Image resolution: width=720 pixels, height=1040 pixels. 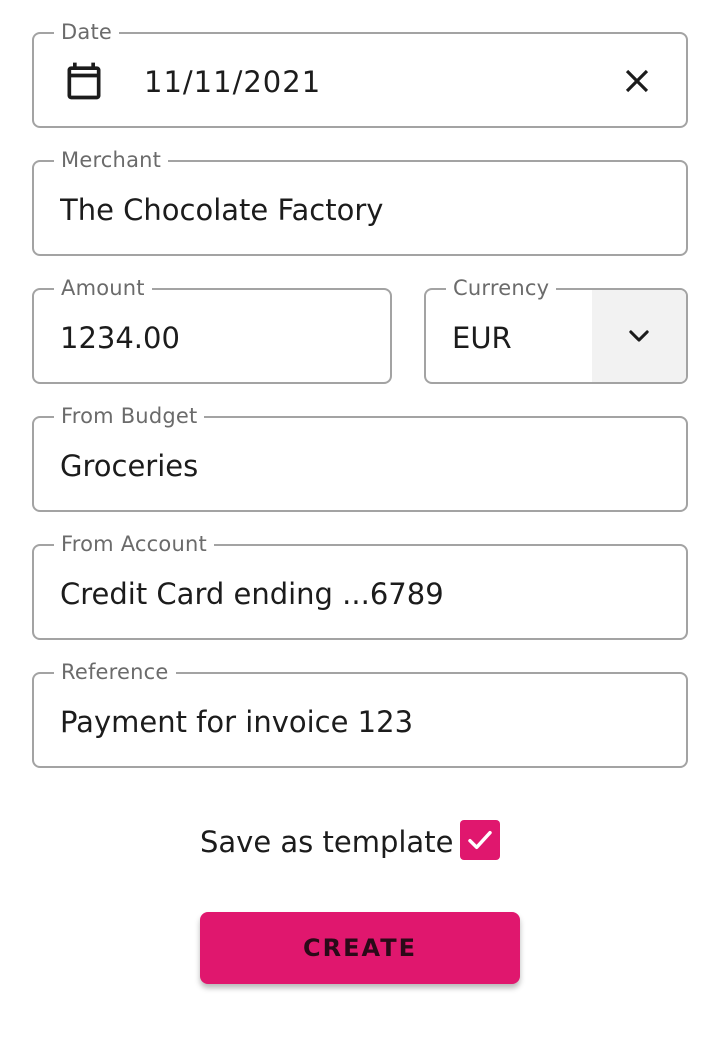 I want to click on save-template-label: Save as template, so click(x=326, y=842).